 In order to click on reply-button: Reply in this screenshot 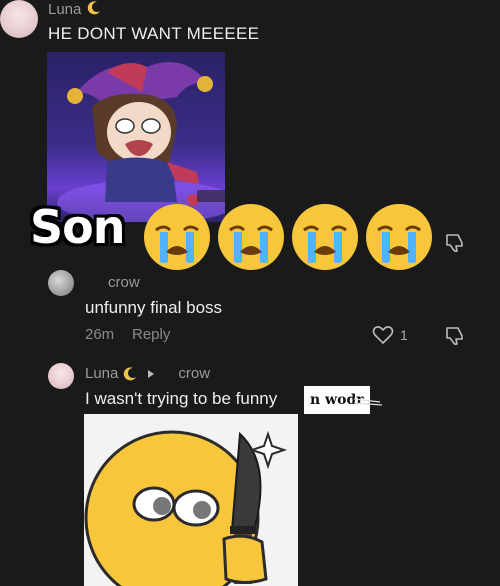, I will do `click(151, 334)`.